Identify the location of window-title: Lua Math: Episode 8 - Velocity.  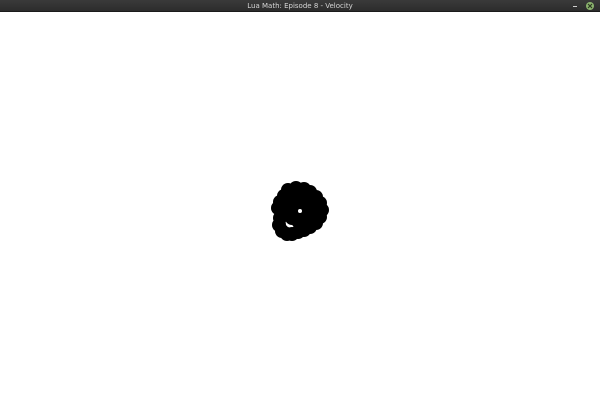
(300, 6).